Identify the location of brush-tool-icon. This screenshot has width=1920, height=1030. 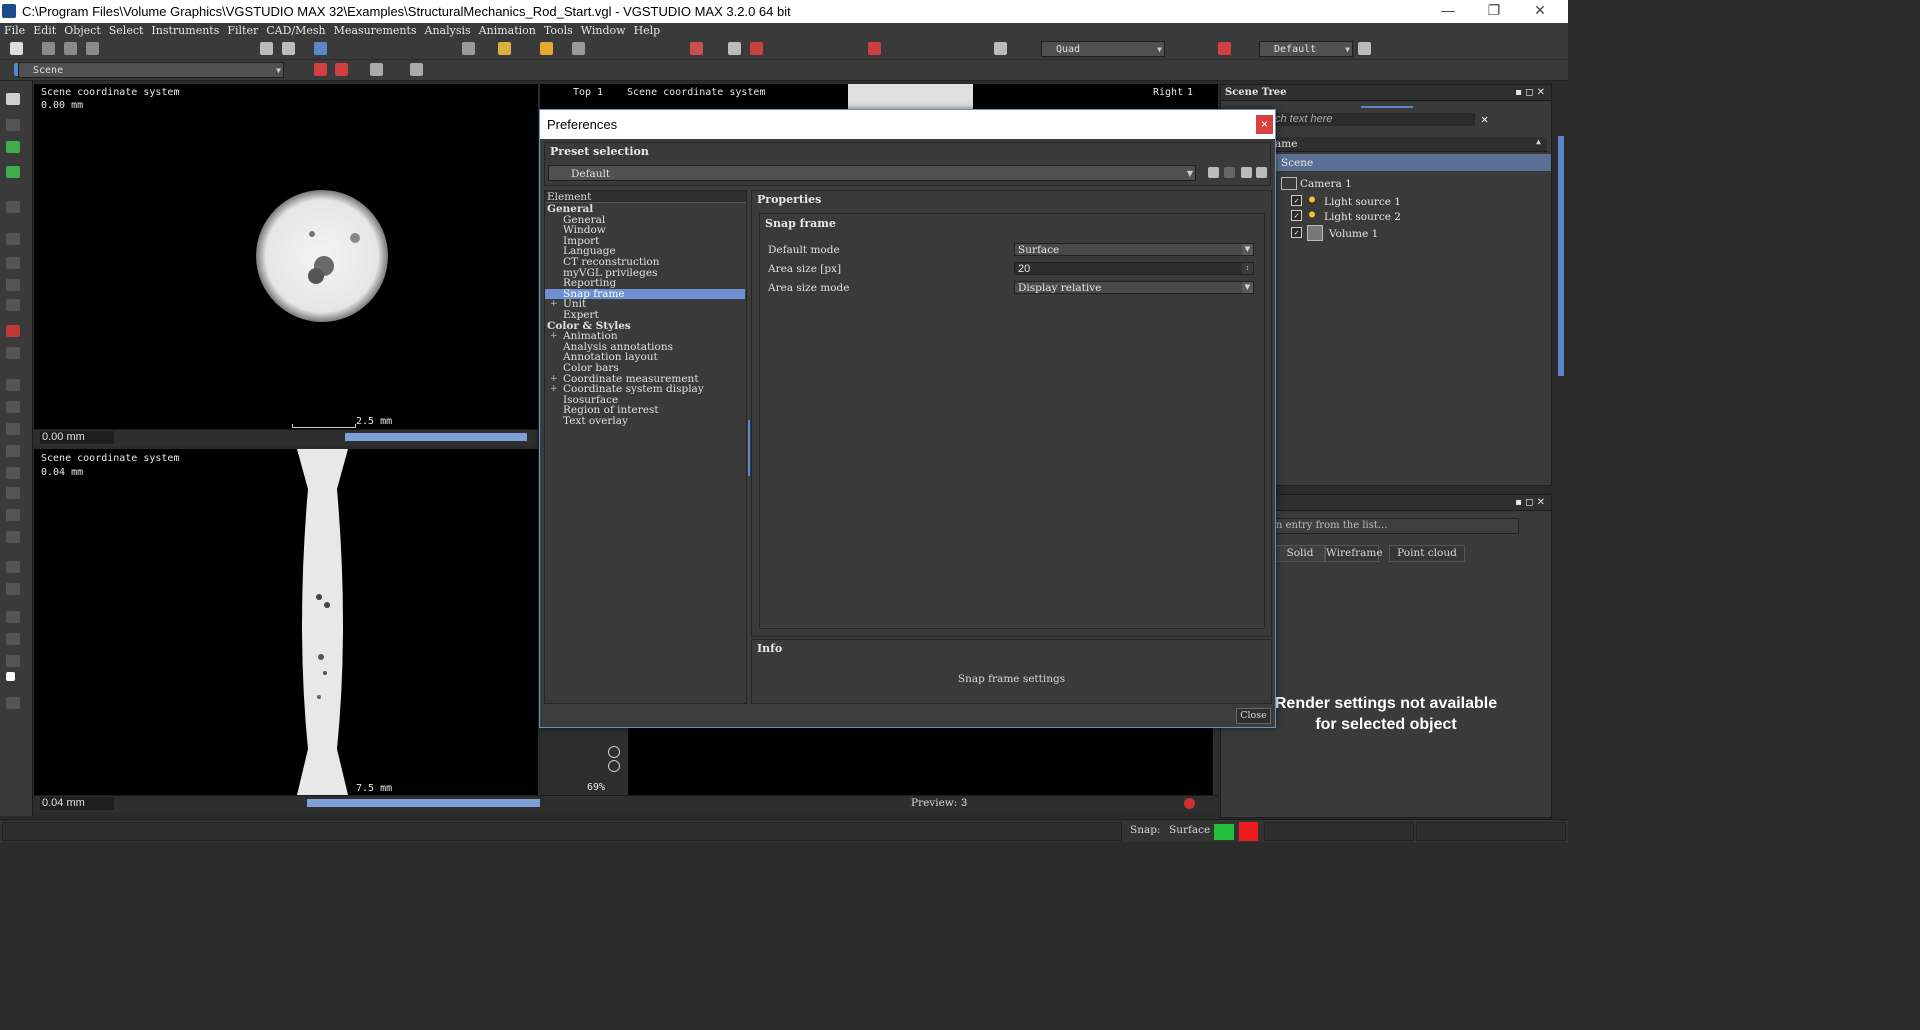
(13, 617).